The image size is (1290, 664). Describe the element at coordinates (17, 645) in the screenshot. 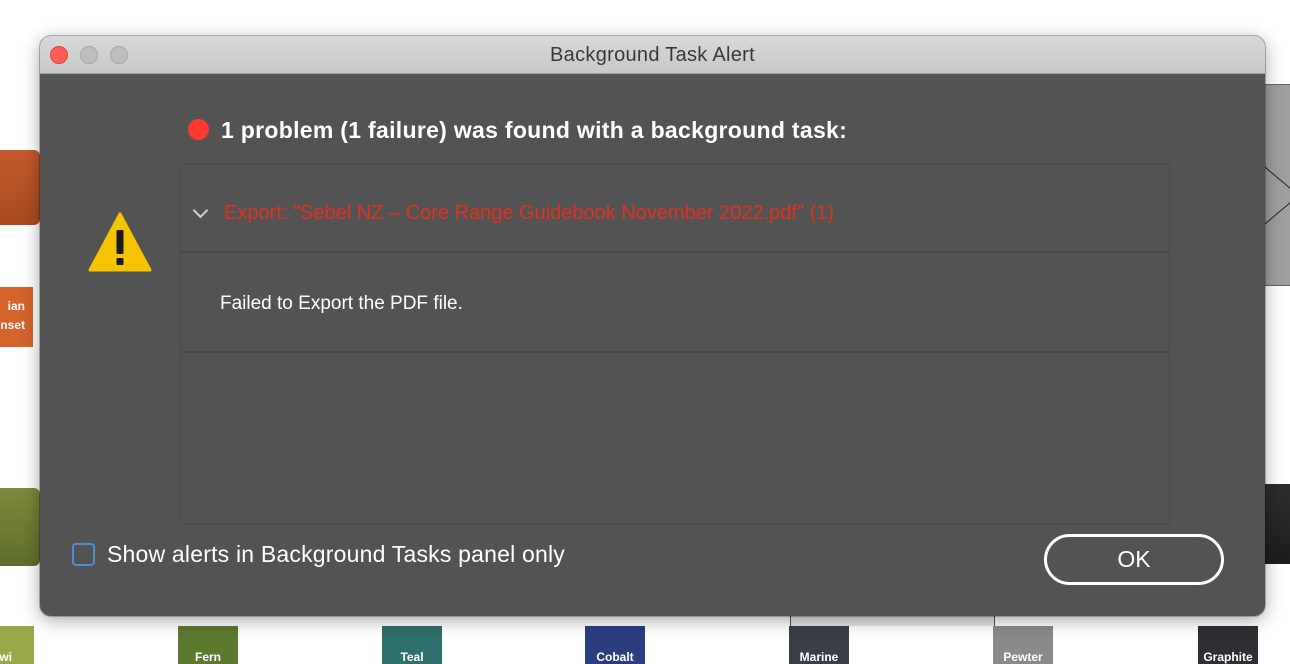

I see `swatch-kiwi: iwi` at that location.